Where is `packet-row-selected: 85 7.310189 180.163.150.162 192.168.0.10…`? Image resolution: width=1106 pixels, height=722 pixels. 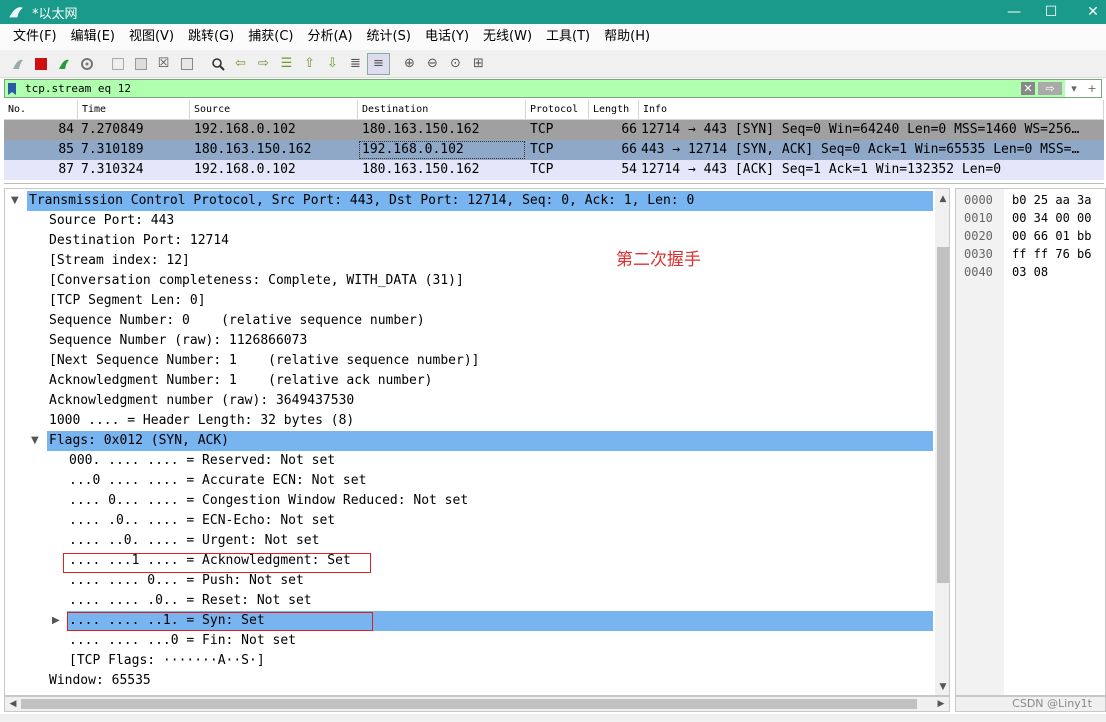
packet-row-selected: 85 7.310189 180.163.150.162 192.168.0.10… is located at coordinates (554, 150).